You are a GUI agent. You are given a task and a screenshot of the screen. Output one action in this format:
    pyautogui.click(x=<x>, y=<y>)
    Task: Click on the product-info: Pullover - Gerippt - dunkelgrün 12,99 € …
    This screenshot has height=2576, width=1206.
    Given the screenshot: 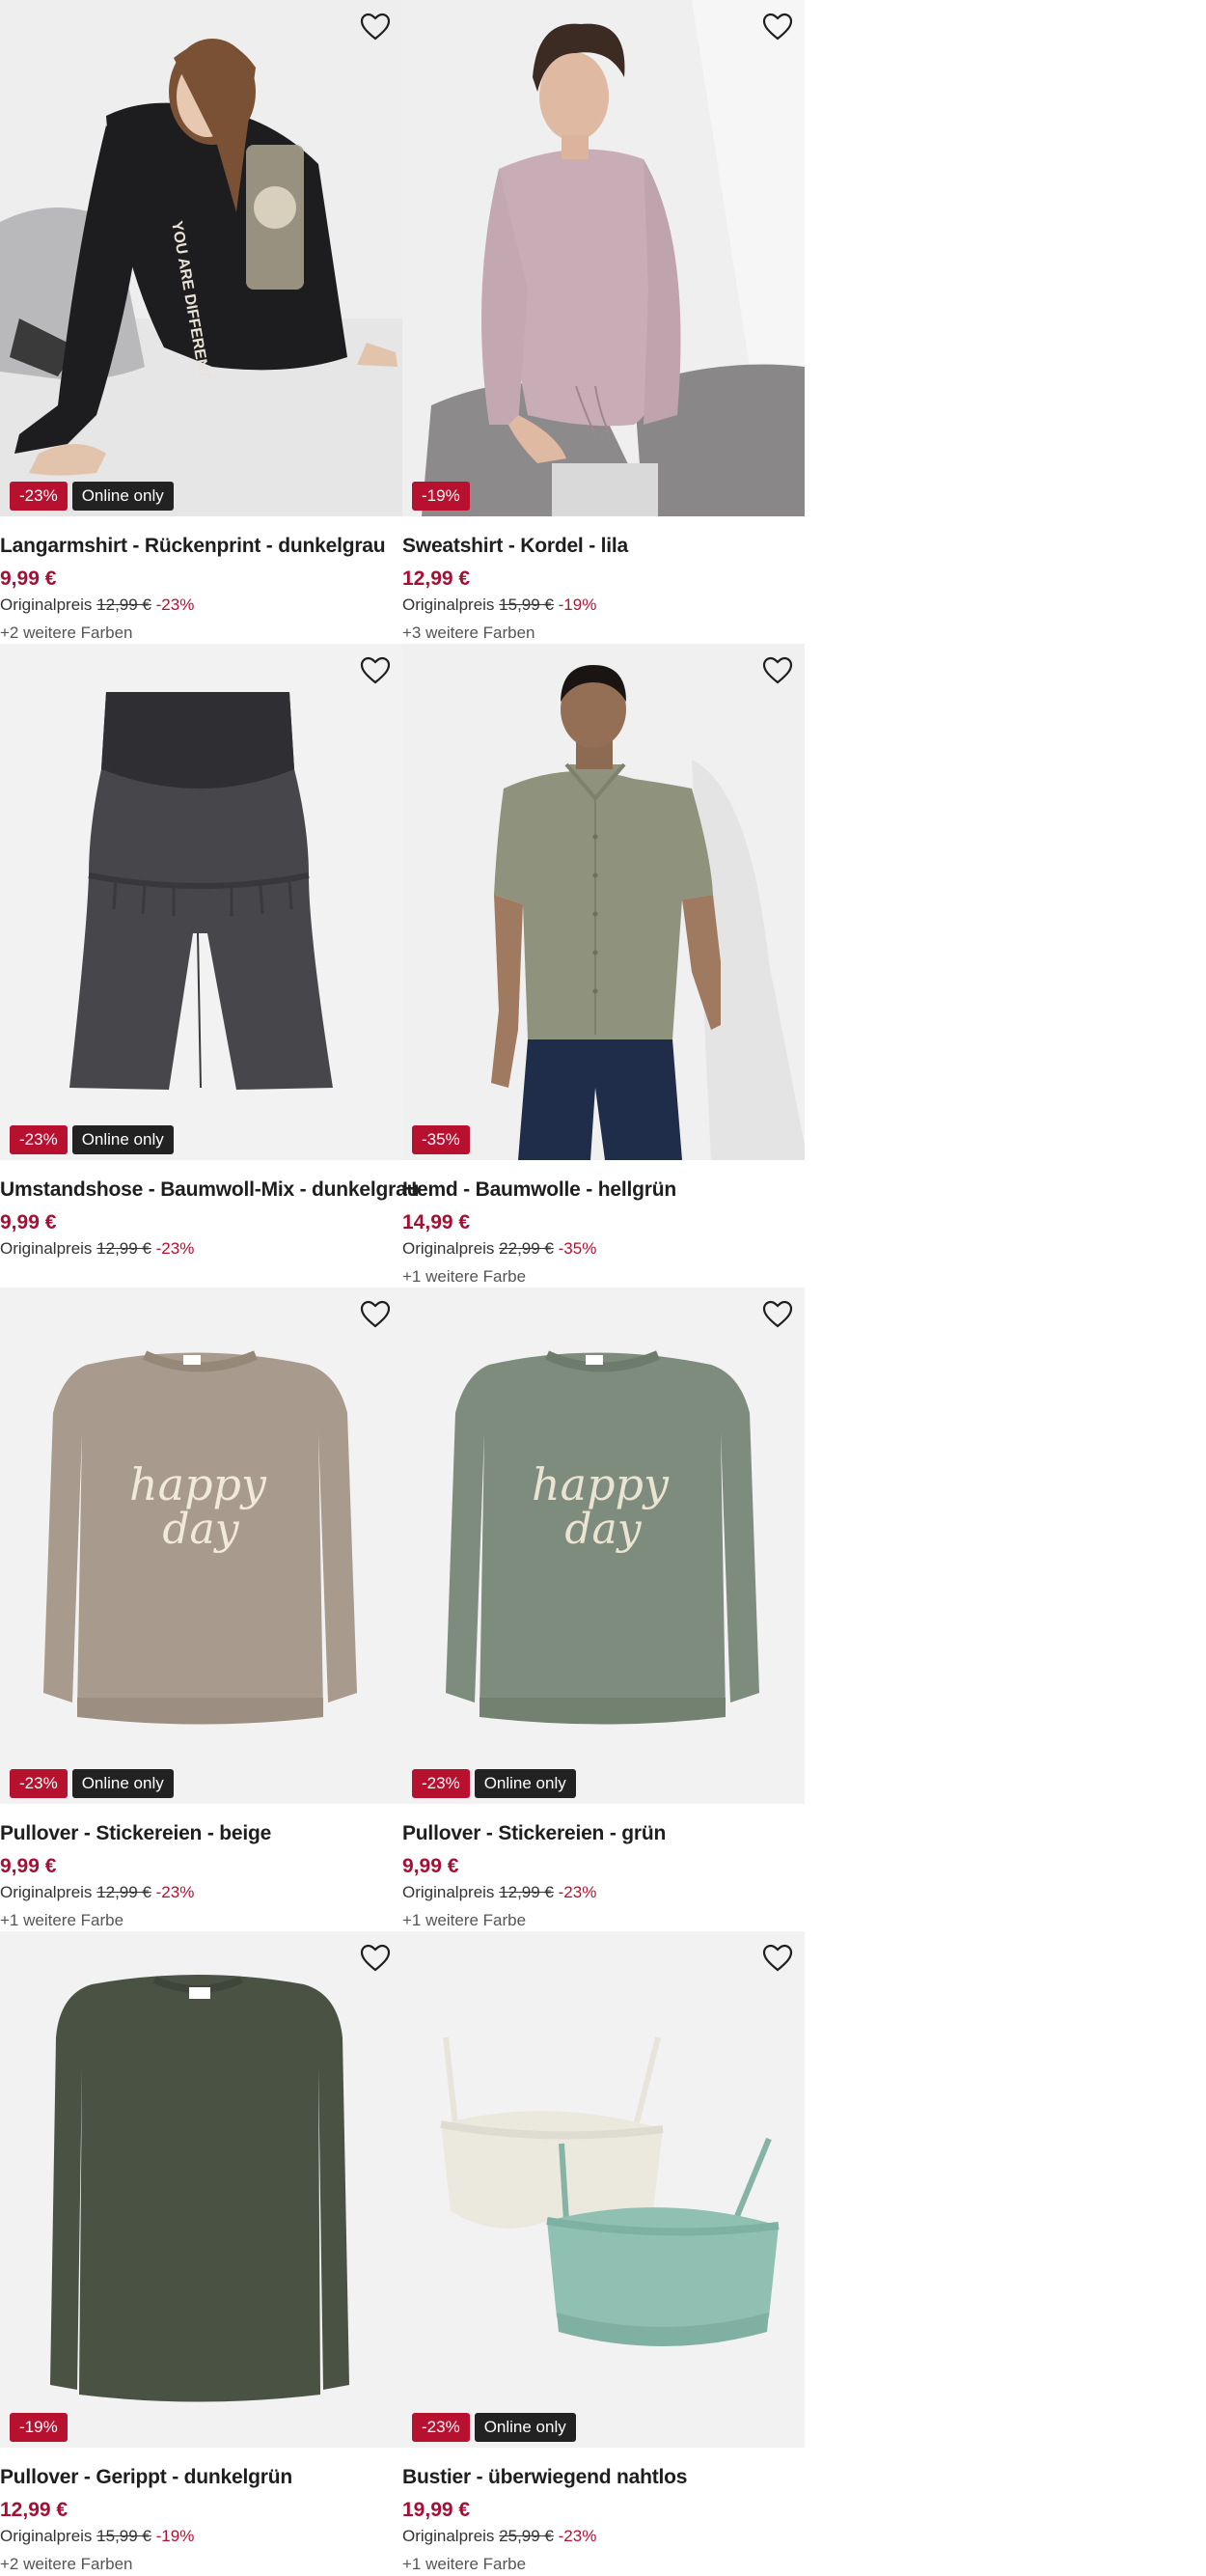 What is the action you would take?
    pyautogui.click(x=201, y=2520)
    